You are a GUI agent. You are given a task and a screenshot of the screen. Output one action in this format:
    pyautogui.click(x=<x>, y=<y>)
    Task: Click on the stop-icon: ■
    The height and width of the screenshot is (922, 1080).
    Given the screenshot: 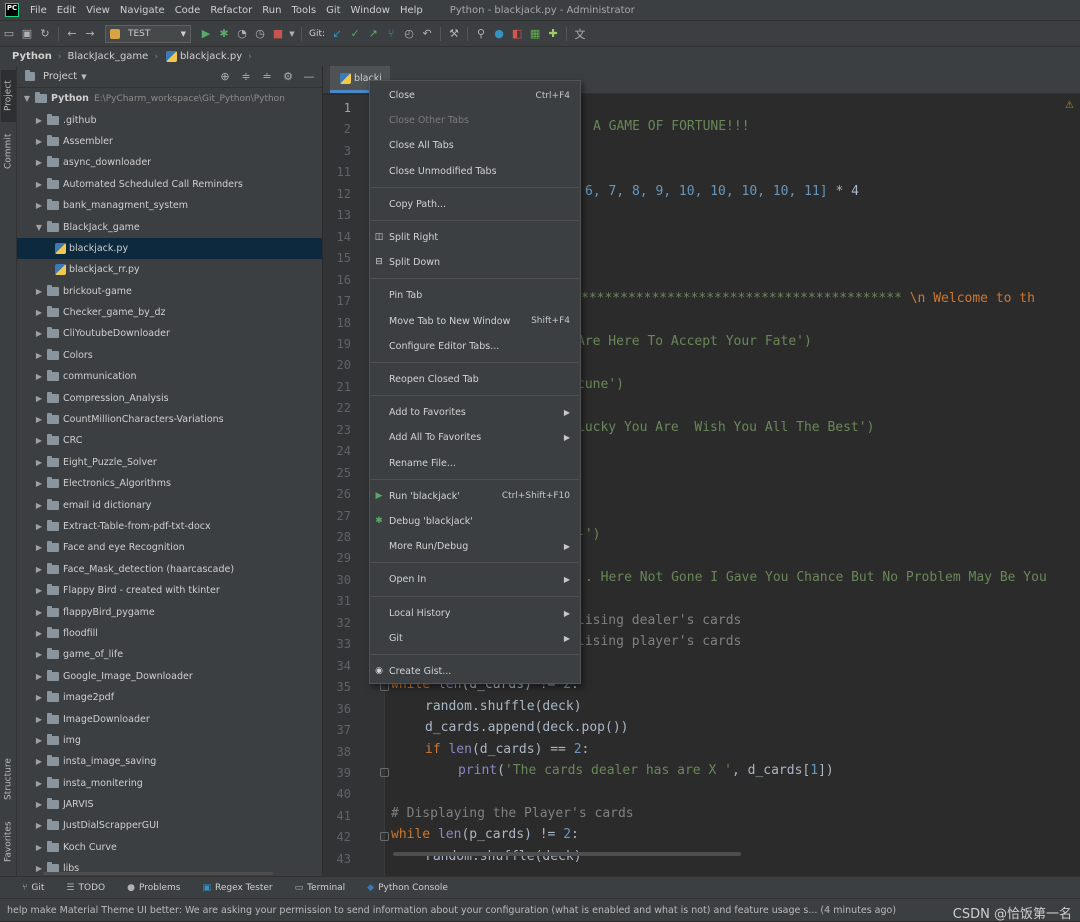 What is the action you would take?
    pyautogui.click(x=278, y=34)
    